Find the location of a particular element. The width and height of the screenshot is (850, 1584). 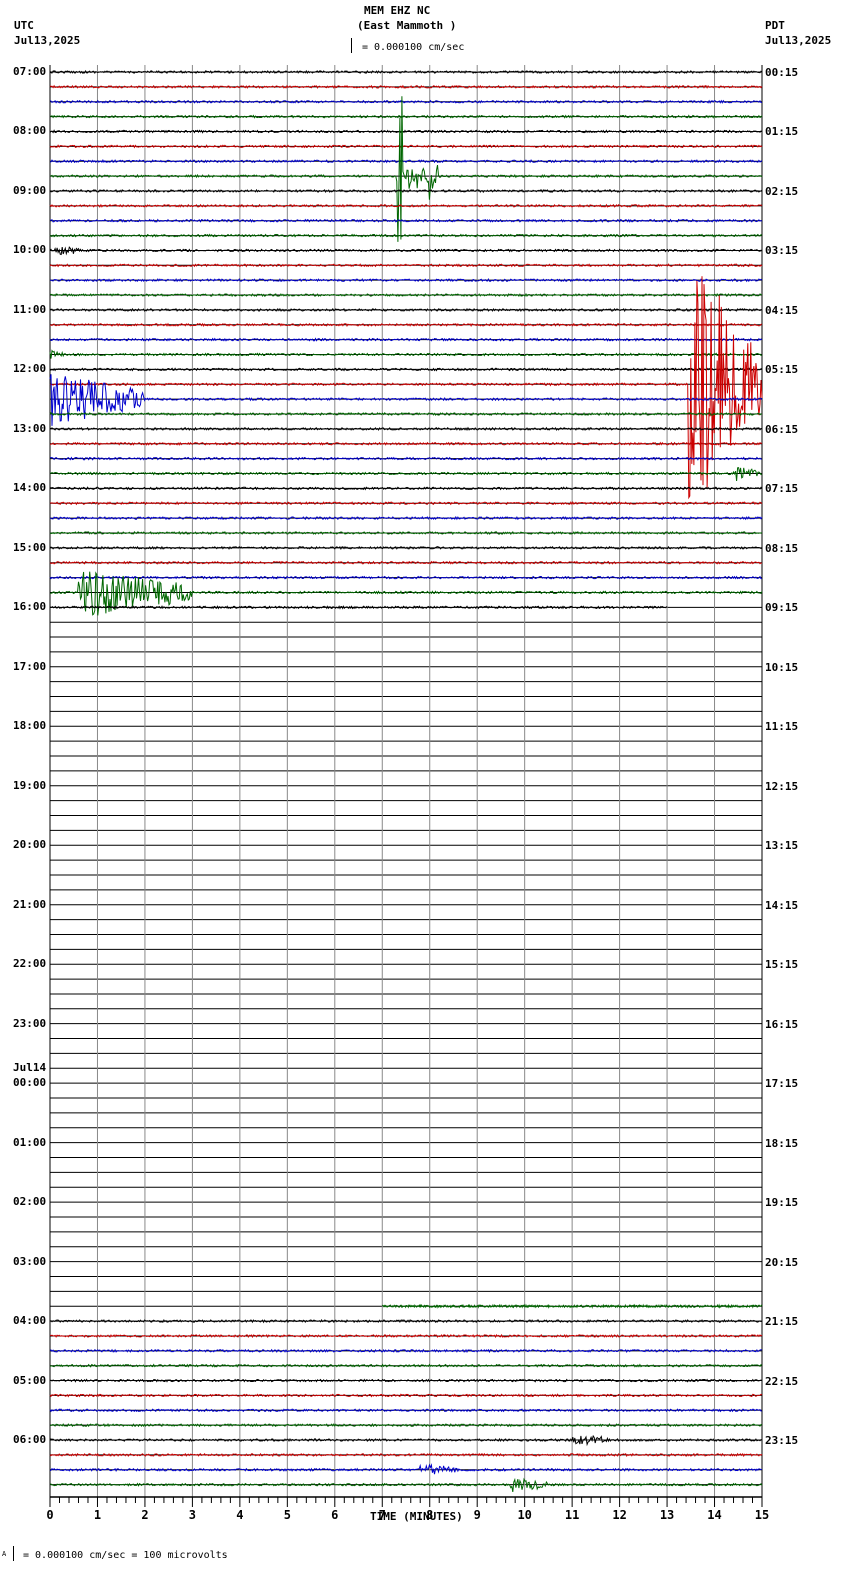

utc-hour-label: 11:00 is located at coordinates (30, 309).